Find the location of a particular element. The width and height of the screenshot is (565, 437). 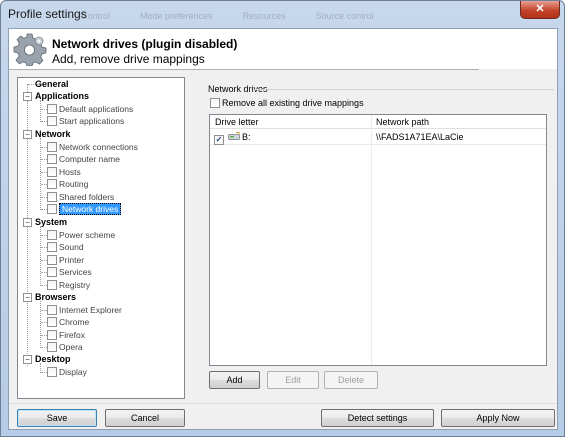

cancel-button: Cancel is located at coordinates (145, 418).